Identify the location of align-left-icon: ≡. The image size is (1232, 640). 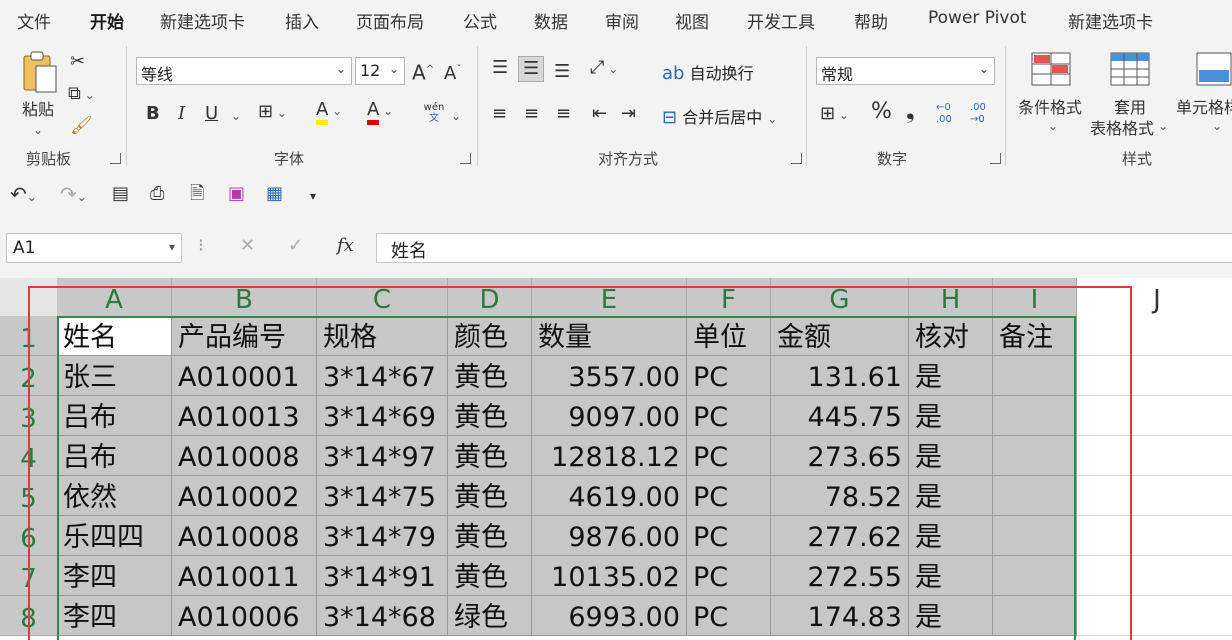
(499, 114).